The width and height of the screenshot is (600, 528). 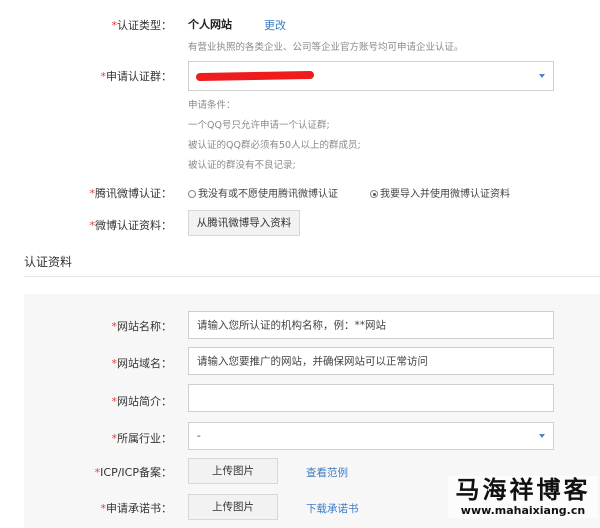 What do you see at coordinates (212, 105) in the screenshot?
I see `condition-title: 申请条件：` at bounding box center [212, 105].